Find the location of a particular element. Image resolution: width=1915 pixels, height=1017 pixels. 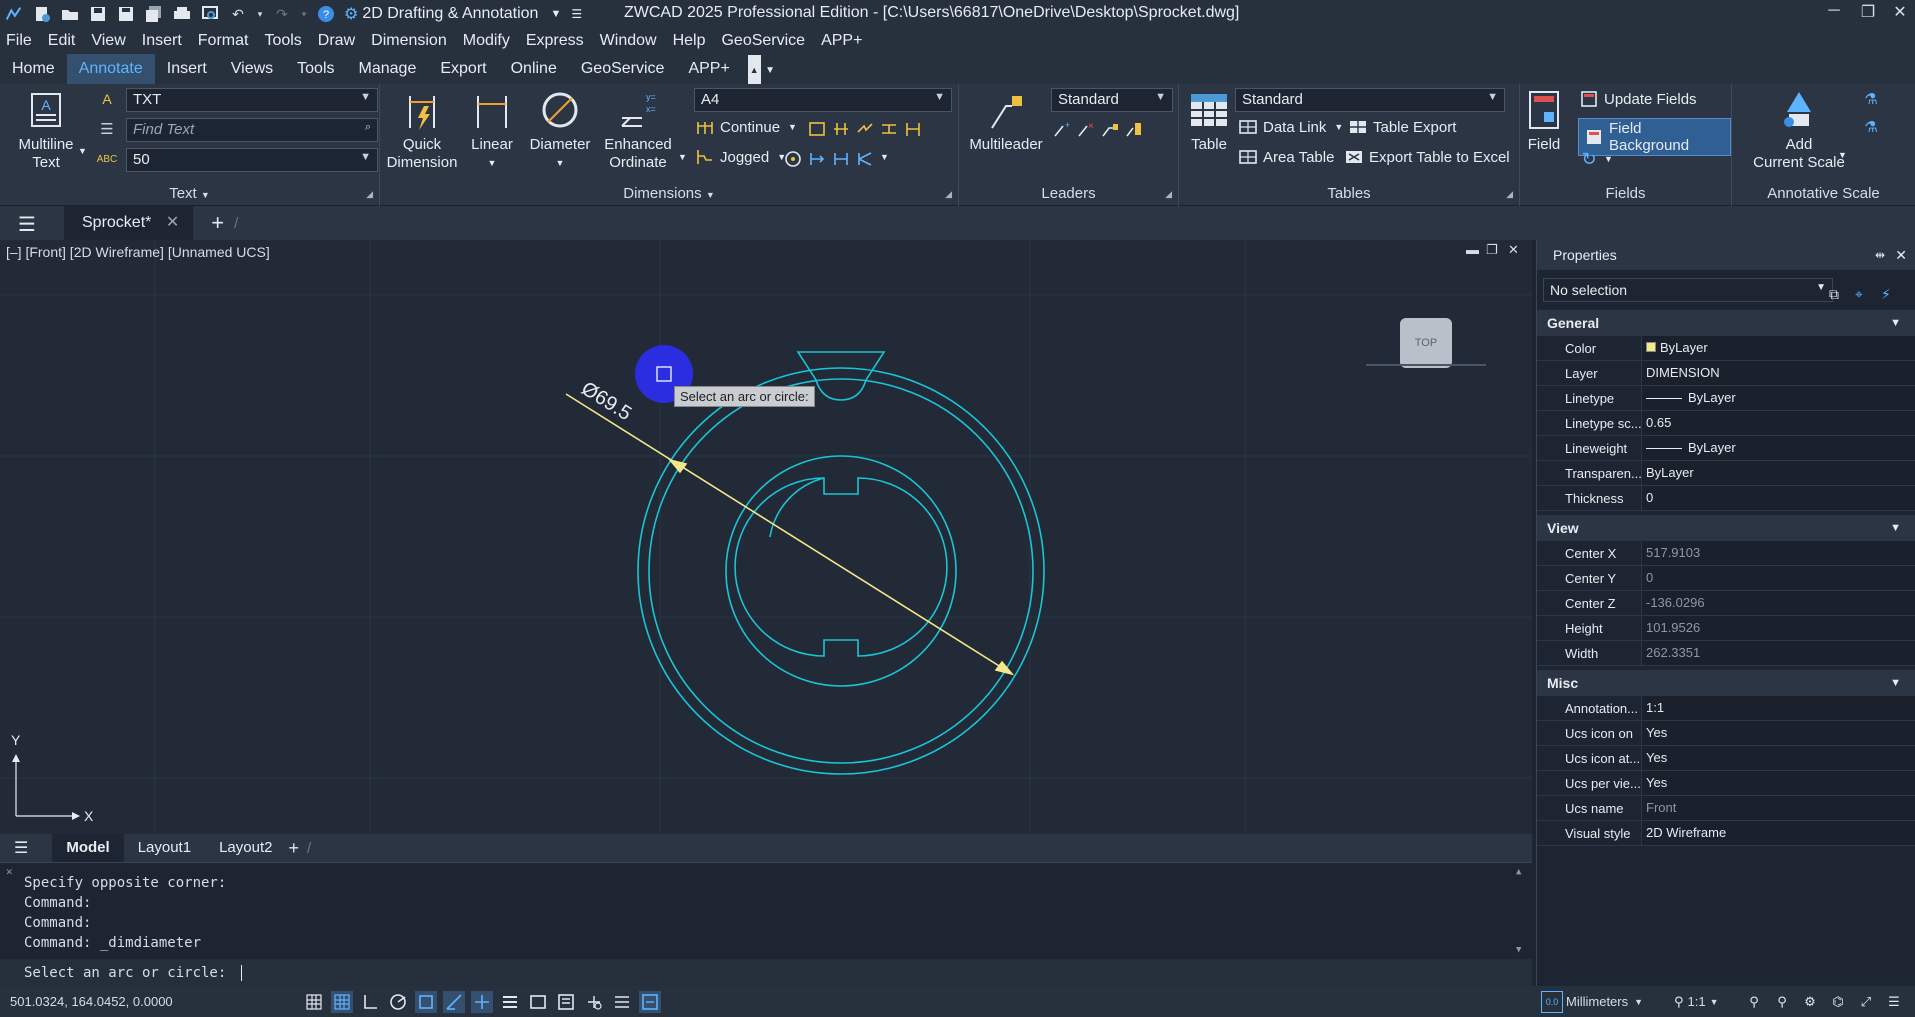

property-row: Color ByLayer is located at coordinates (1726, 348).